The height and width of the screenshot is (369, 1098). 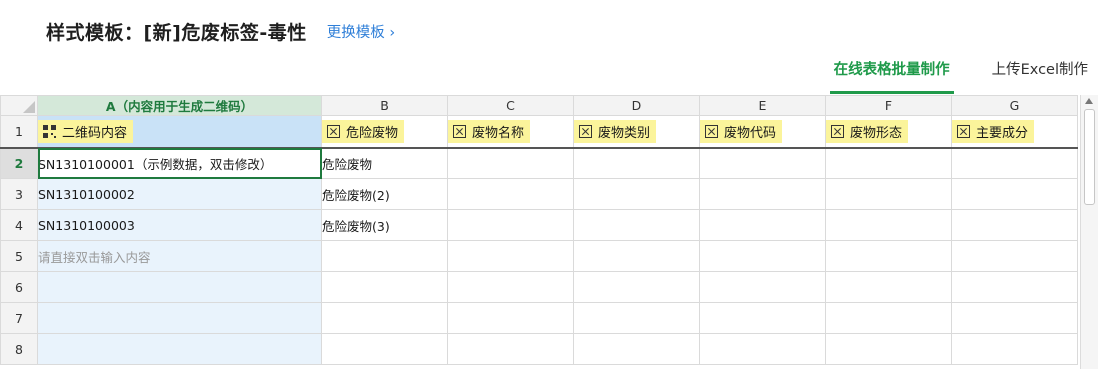 I want to click on change-template-link: 更换模板 ›, so click(x=361, y=31).